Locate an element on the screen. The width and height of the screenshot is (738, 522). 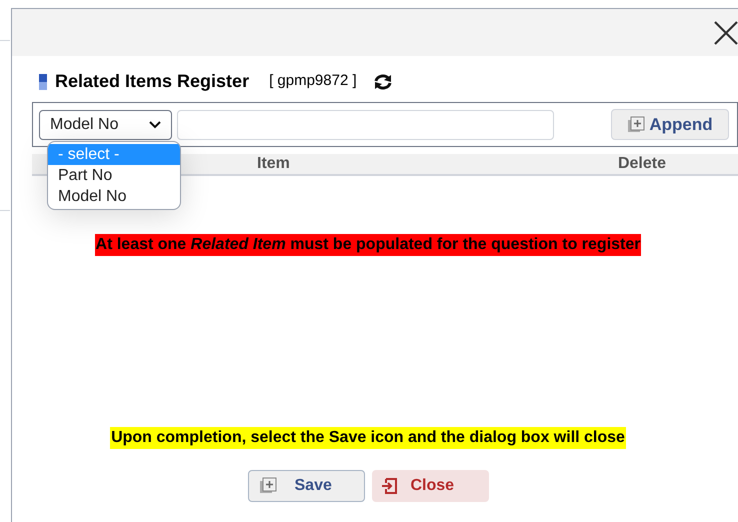
dropdown-option: Part No is located at coordinates (114, 175).